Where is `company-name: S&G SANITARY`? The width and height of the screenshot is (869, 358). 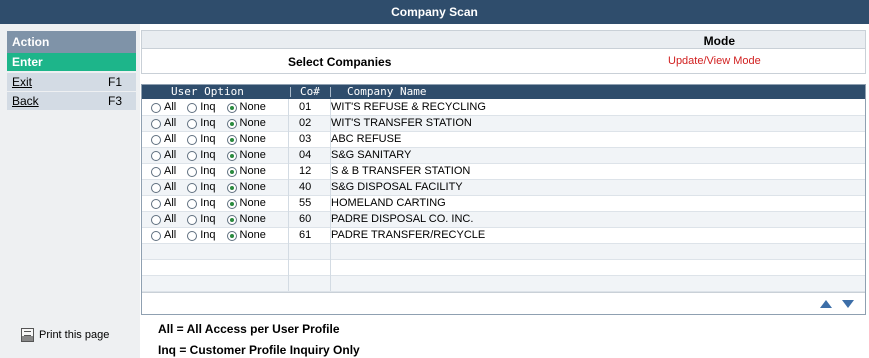
company-name: S&G SANITARY is located at coordinates (371, 155).